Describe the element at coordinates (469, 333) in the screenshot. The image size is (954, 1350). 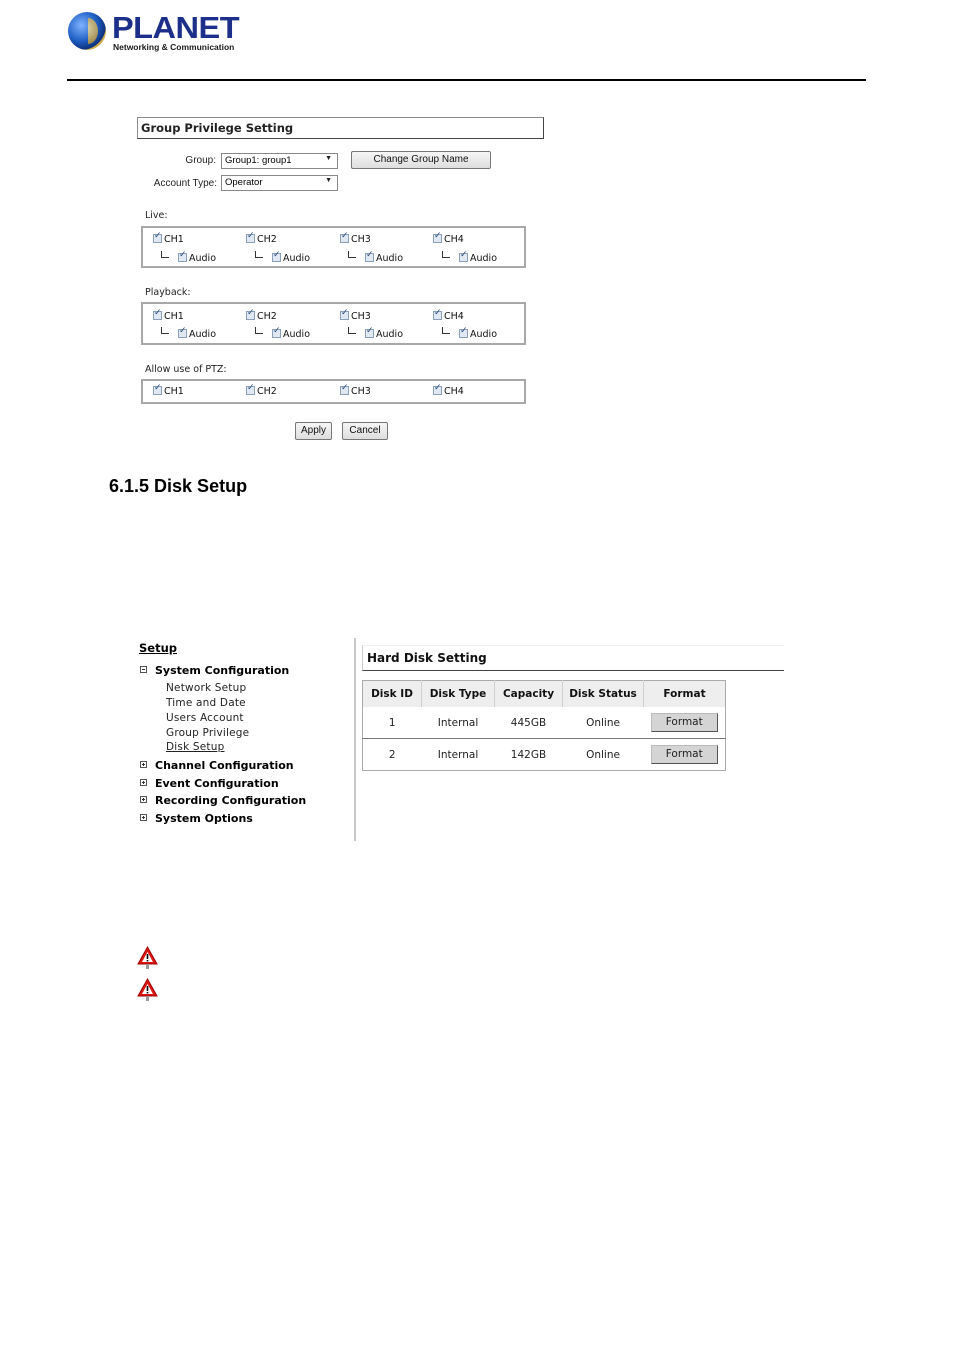
I see `playback-ch4-audio-checkbox: Audio` at that location.